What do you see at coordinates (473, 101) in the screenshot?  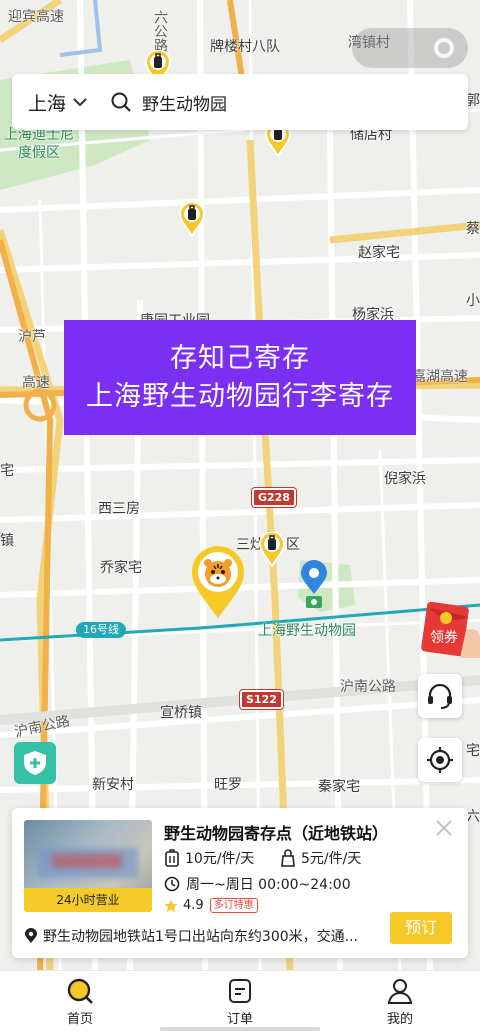 I see `map-label-edge-1: 郭` at bounding box center [473, 101].